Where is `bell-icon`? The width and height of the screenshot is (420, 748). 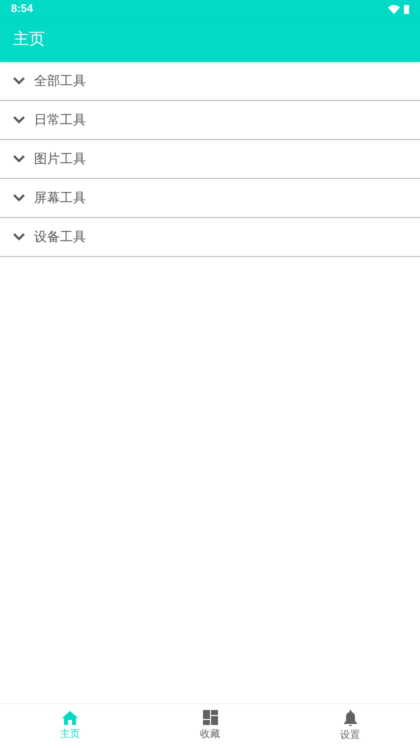 bell-icon is located at coordinates (350, 718).